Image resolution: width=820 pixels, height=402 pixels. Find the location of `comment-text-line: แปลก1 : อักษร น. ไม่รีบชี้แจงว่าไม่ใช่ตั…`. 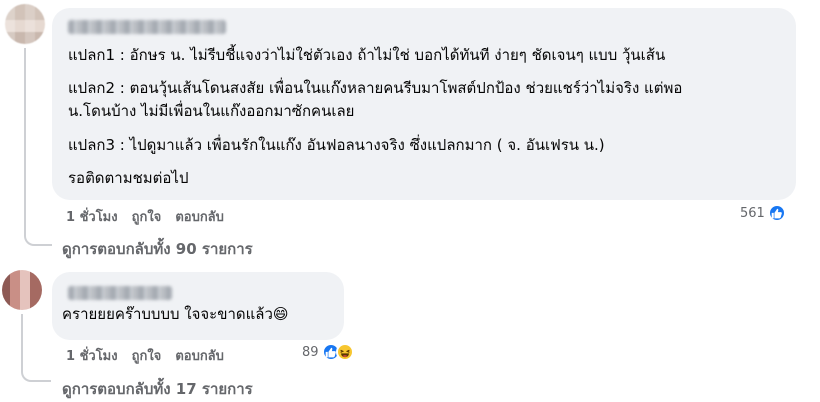

comment-text-line: แปลก1 : อักษร น. ไม่รีบชี้แจงว่าไม่ใช่ตั… is located at coordinates (367, 55).